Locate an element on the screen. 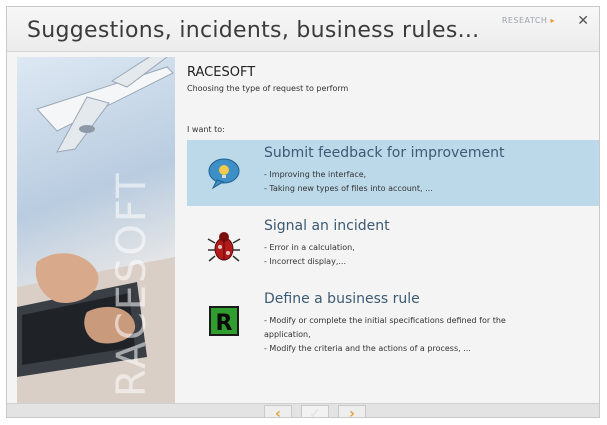 Image resolution: width=607 pixels, height=425 pixels. rule-r-icon: R is located at coordinates (224, 321).